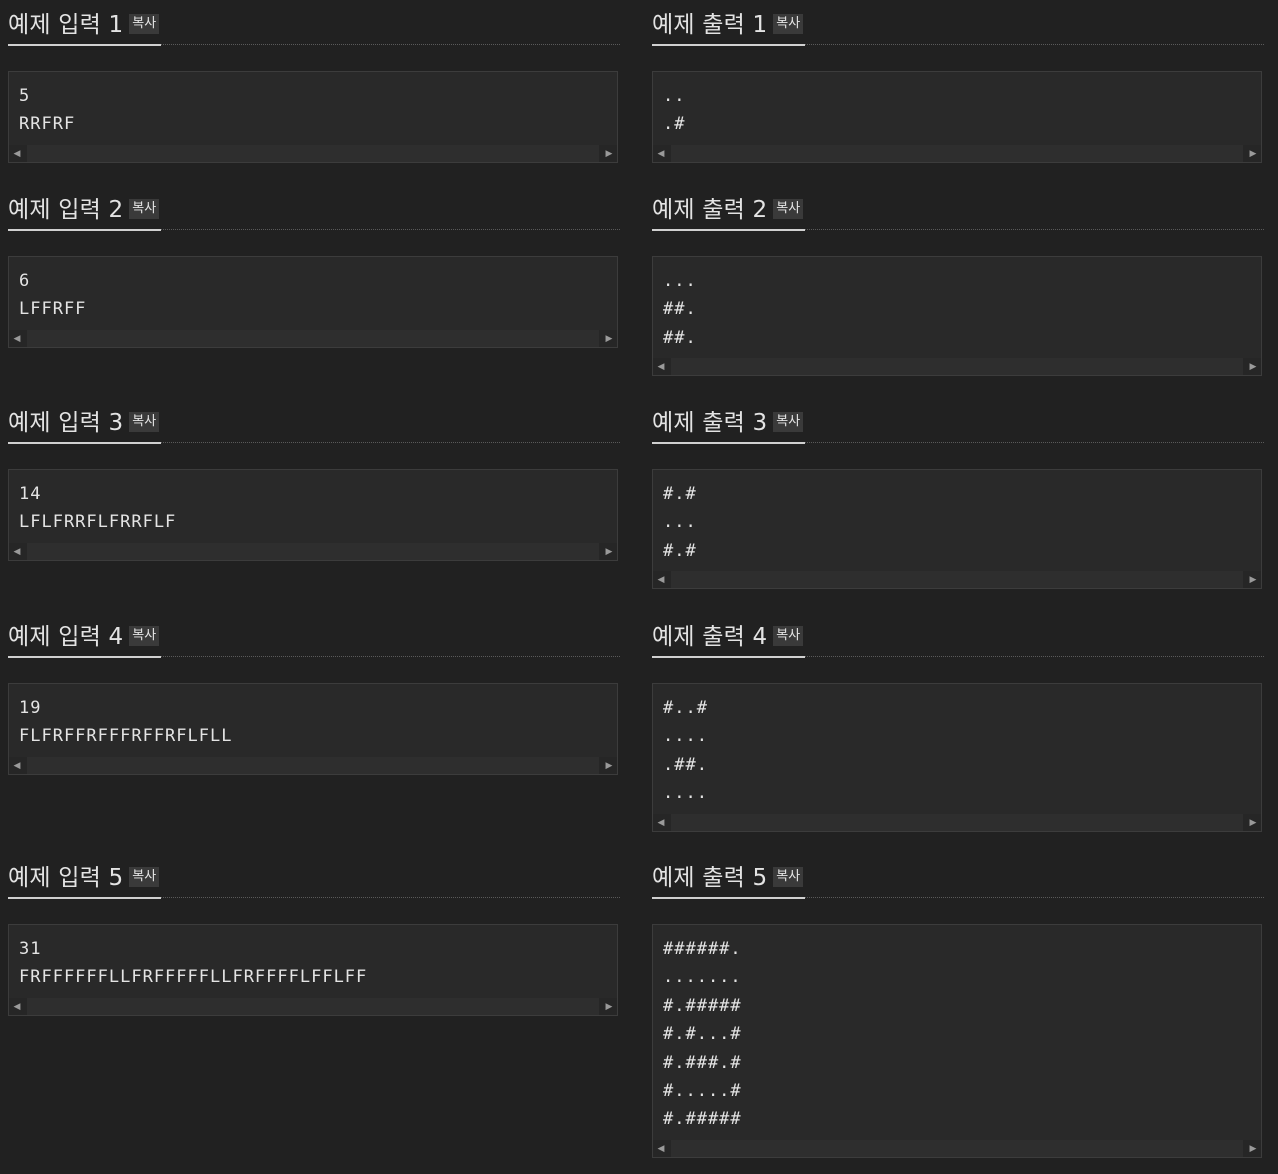 The height and width of the screenshot is (1174, 1278). Describe the element at coordinates (957, 117) in the screenshot. I see `output-code-box: .. .# ◀ ▶` at that location.